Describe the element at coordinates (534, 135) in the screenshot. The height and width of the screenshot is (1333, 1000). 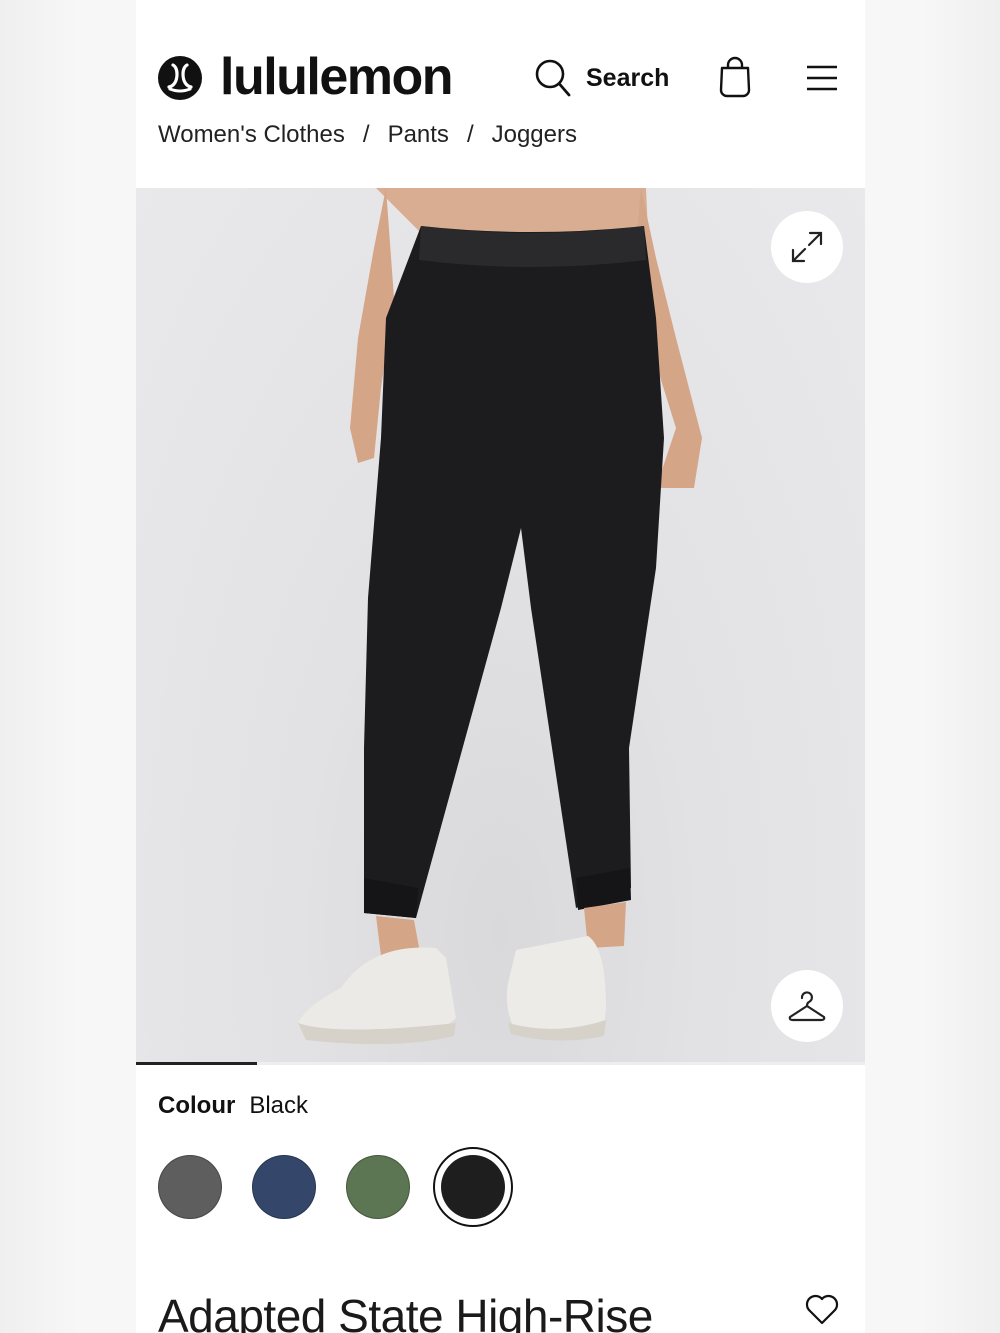
I see `breadcrumb-joggers: Joggers` at that location.